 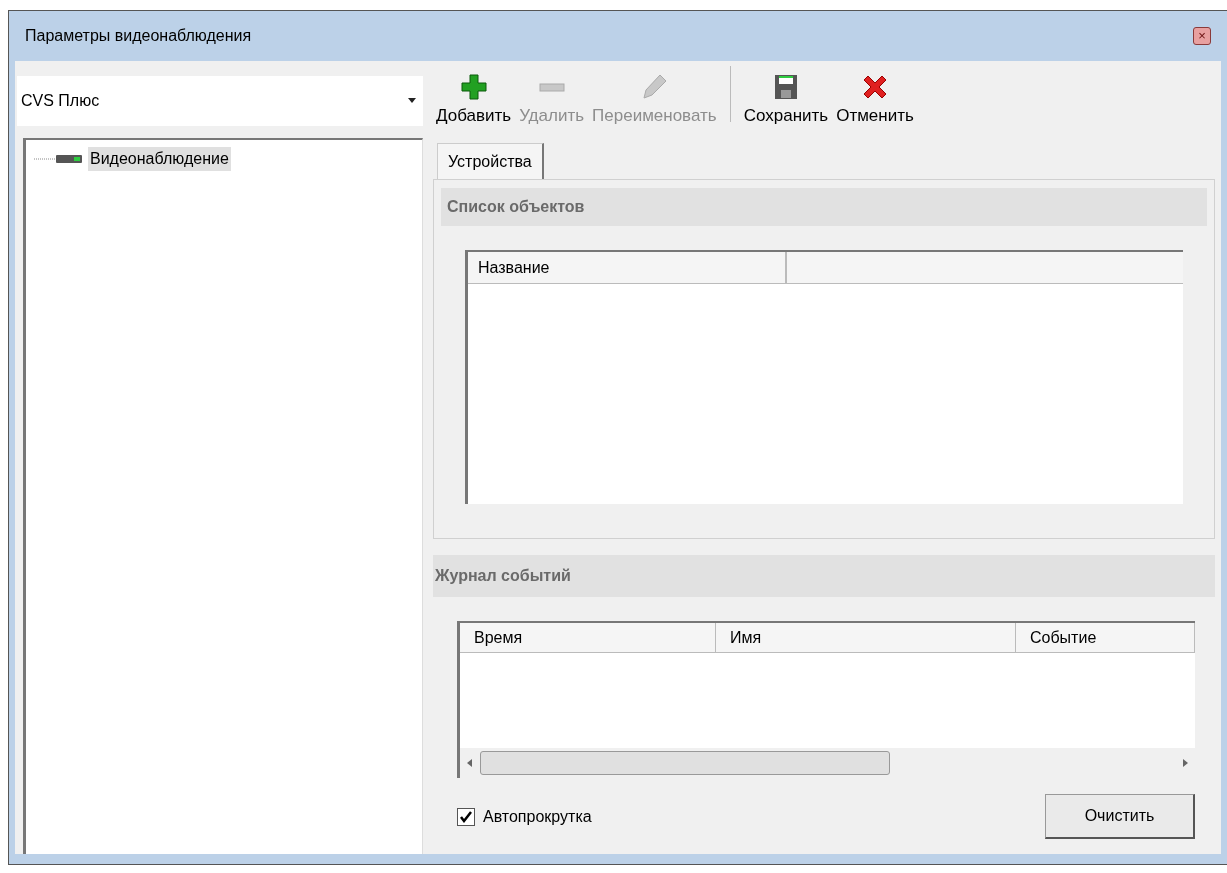 I want to click on checkbox-label: Автопрокрутка, so click(x=537, y=816).